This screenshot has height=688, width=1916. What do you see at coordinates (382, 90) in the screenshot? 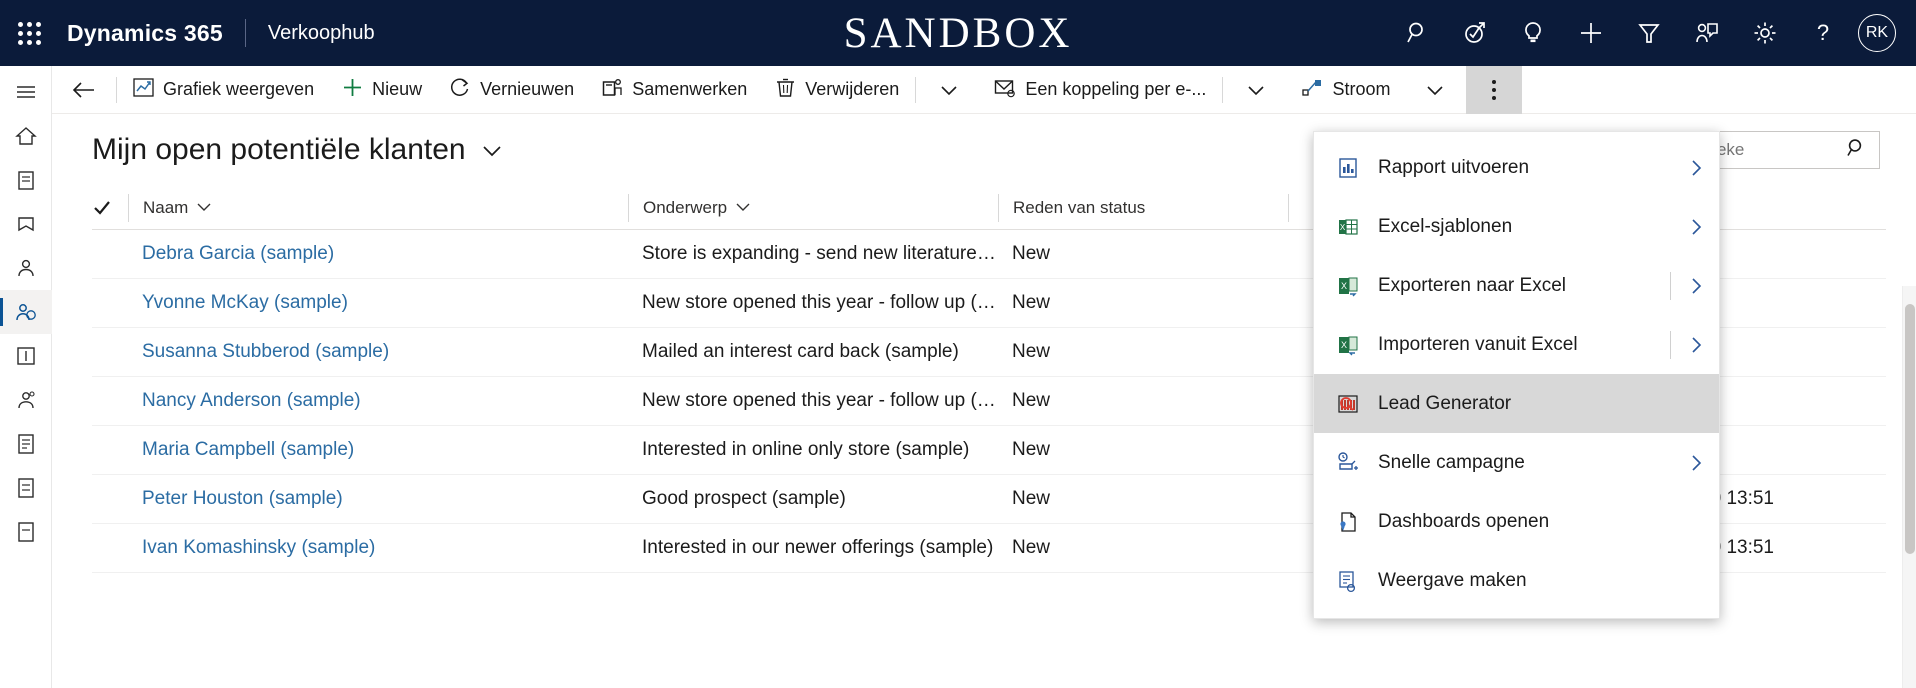
I see `new-button: Nieuw` at bounding box center [382, 90].